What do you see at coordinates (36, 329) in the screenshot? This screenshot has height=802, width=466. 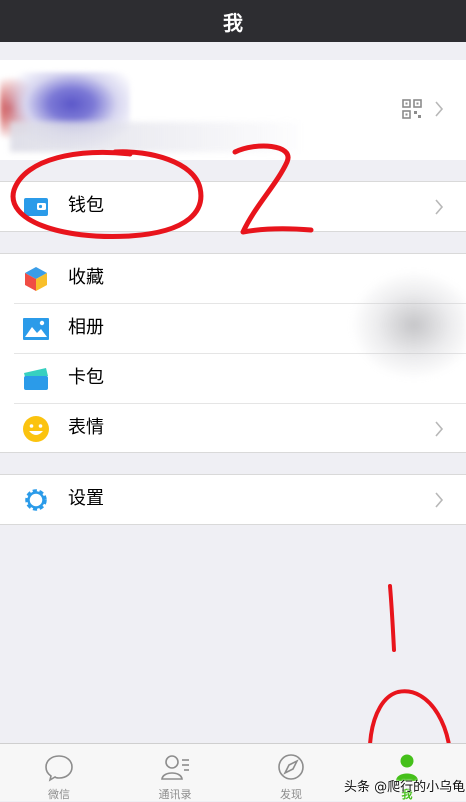 I see `image-icon` at bounding box center [36, 329].